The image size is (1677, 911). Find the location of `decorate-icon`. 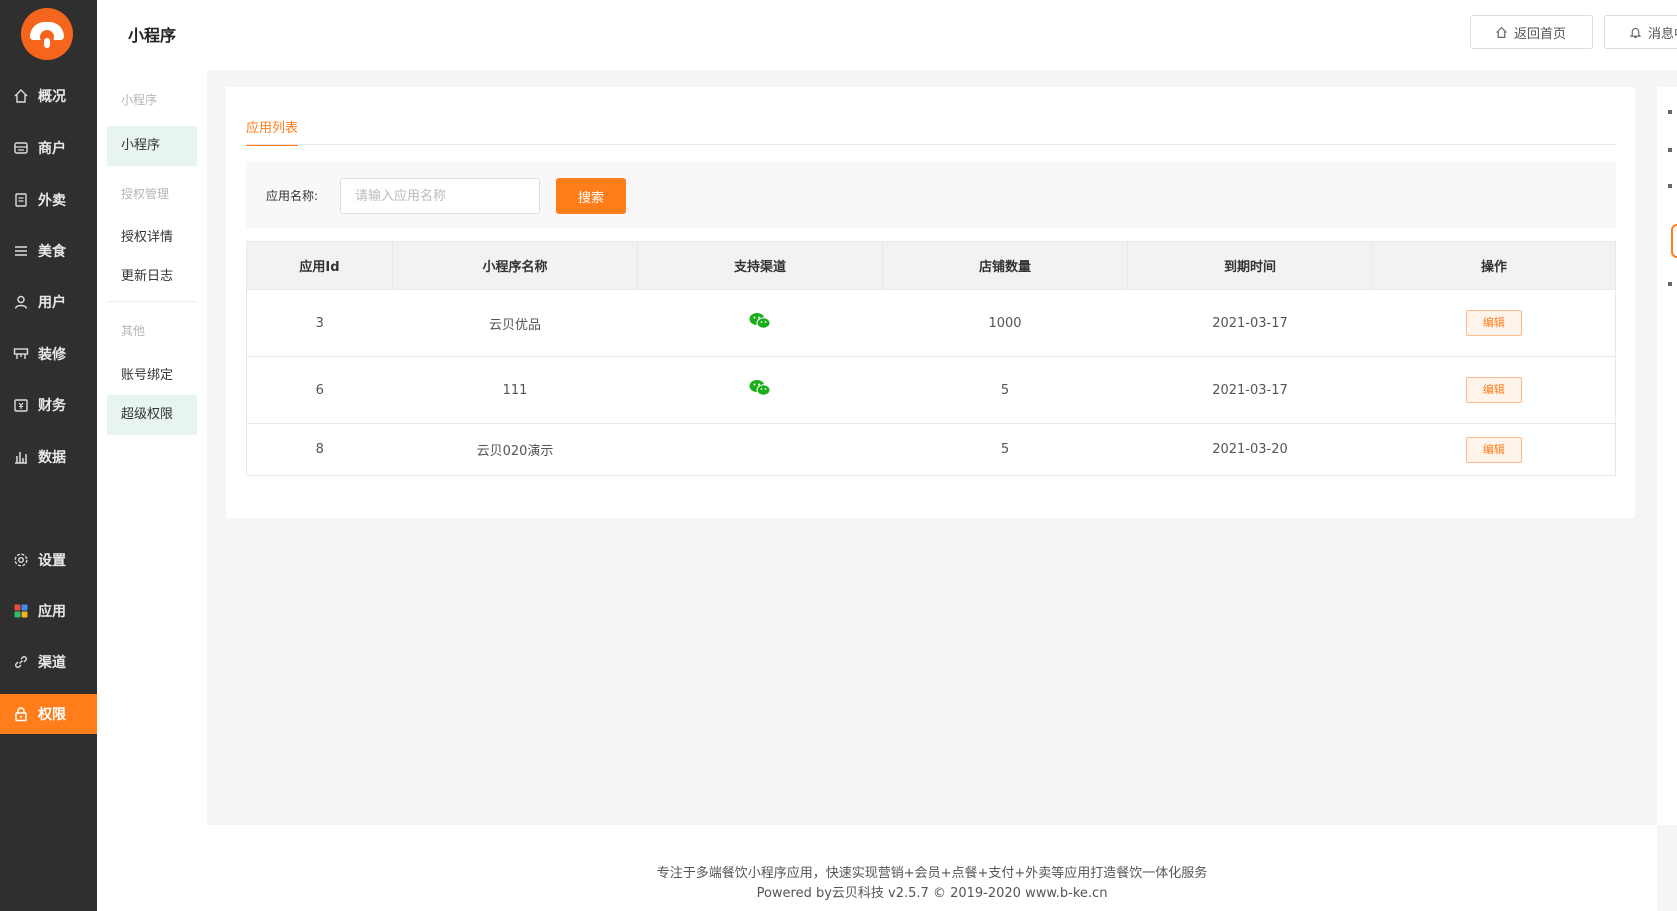

decorate-icon is located at coordinates (21, 354).